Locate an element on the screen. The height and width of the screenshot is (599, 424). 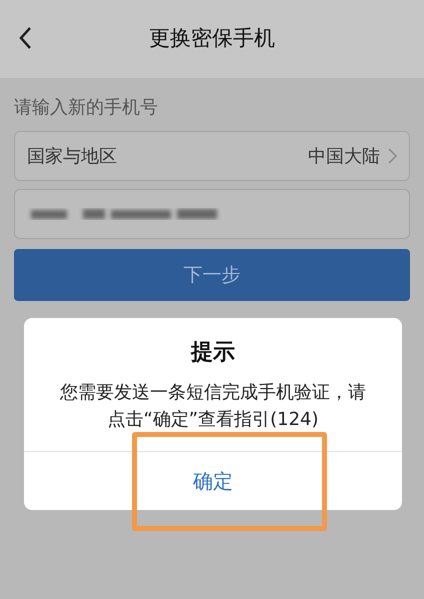
next-button: 下一步 is located at coordinates (212, 275).